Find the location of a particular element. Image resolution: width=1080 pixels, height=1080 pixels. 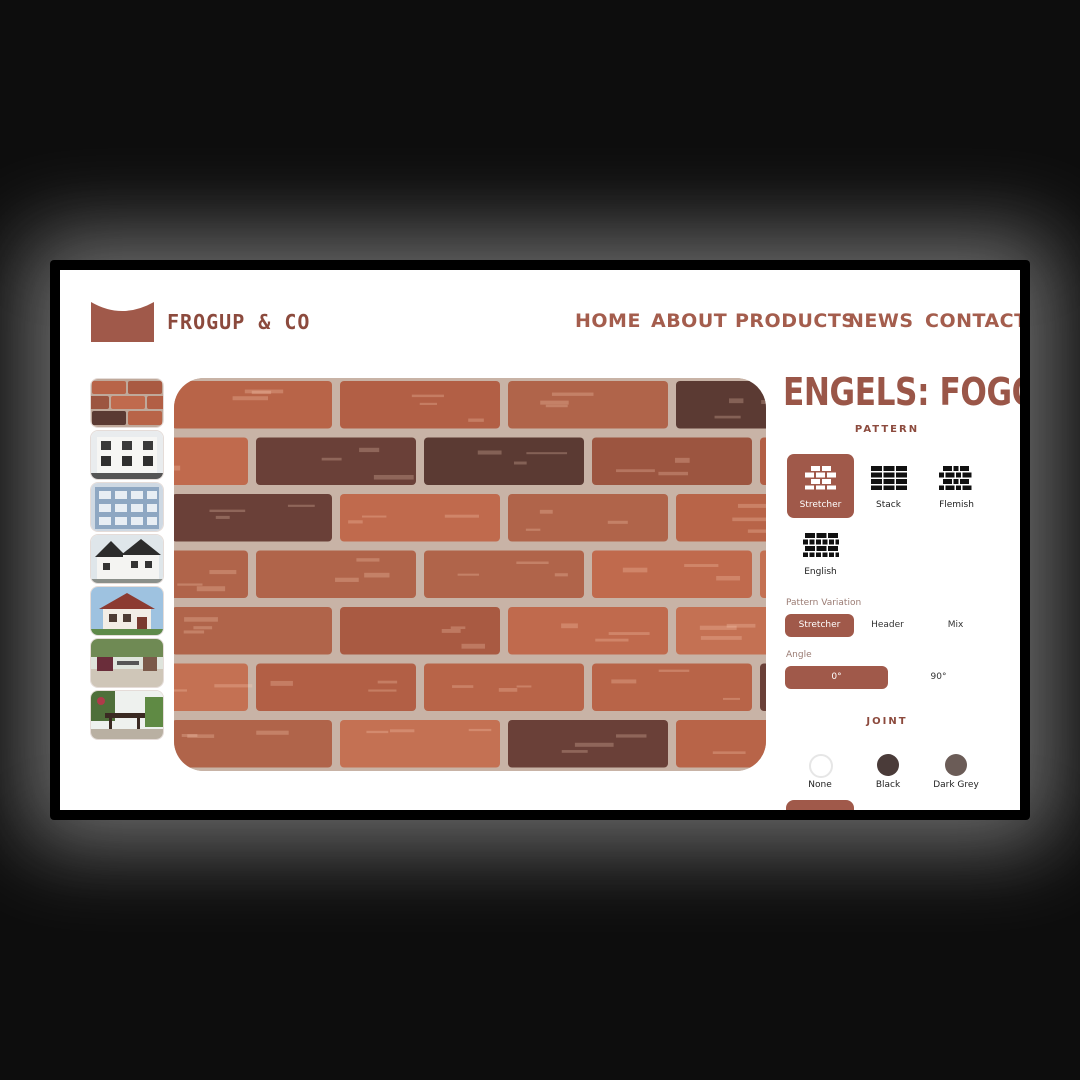

joint-option-partial-button is located at coordinates (820, 805).